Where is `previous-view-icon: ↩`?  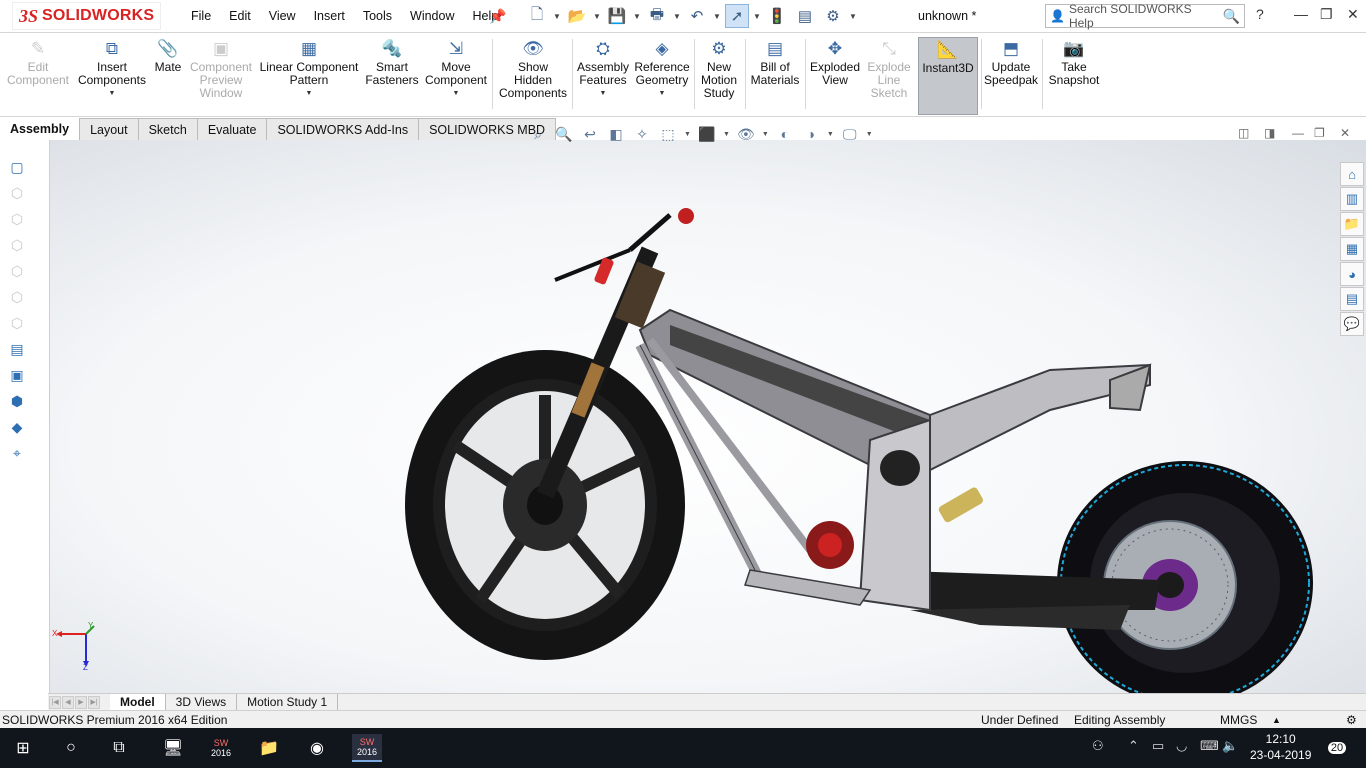
previous-view-icon: ↩ is located at coordinates (590, 134).